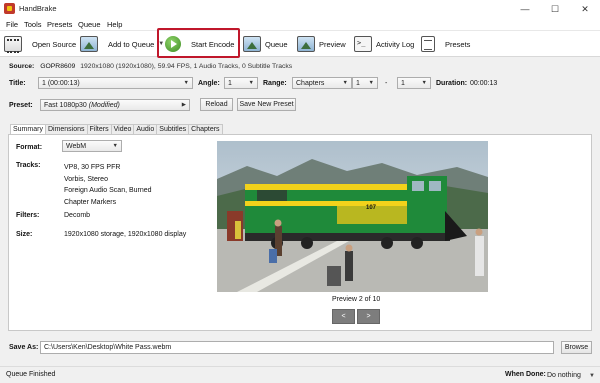  What do you see at coordinates (9, 8) in the screenshot?
I see `handbrake-app-icon` at bounding box center [9, 8].